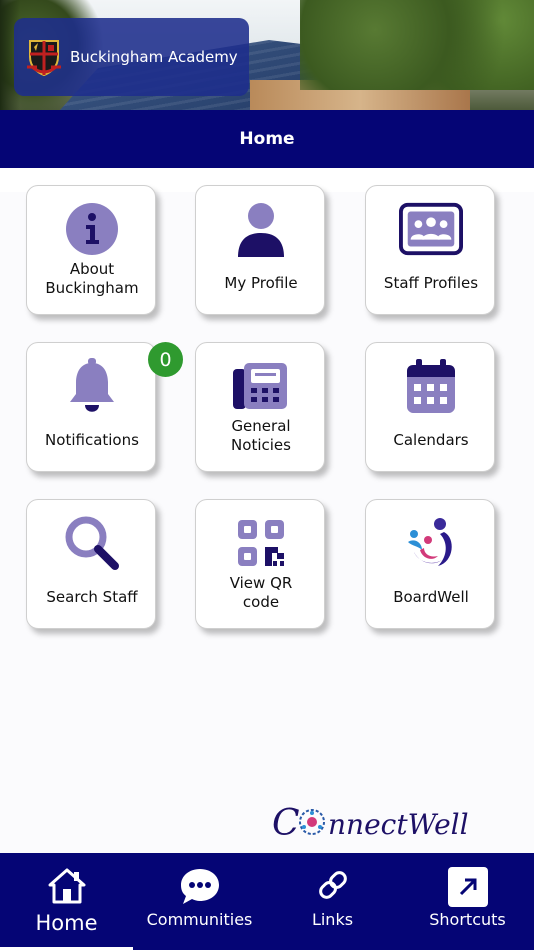 The width and height of the screenshot is (534, 950). I want to click on chat-bubble-icon, so click(199, 887).